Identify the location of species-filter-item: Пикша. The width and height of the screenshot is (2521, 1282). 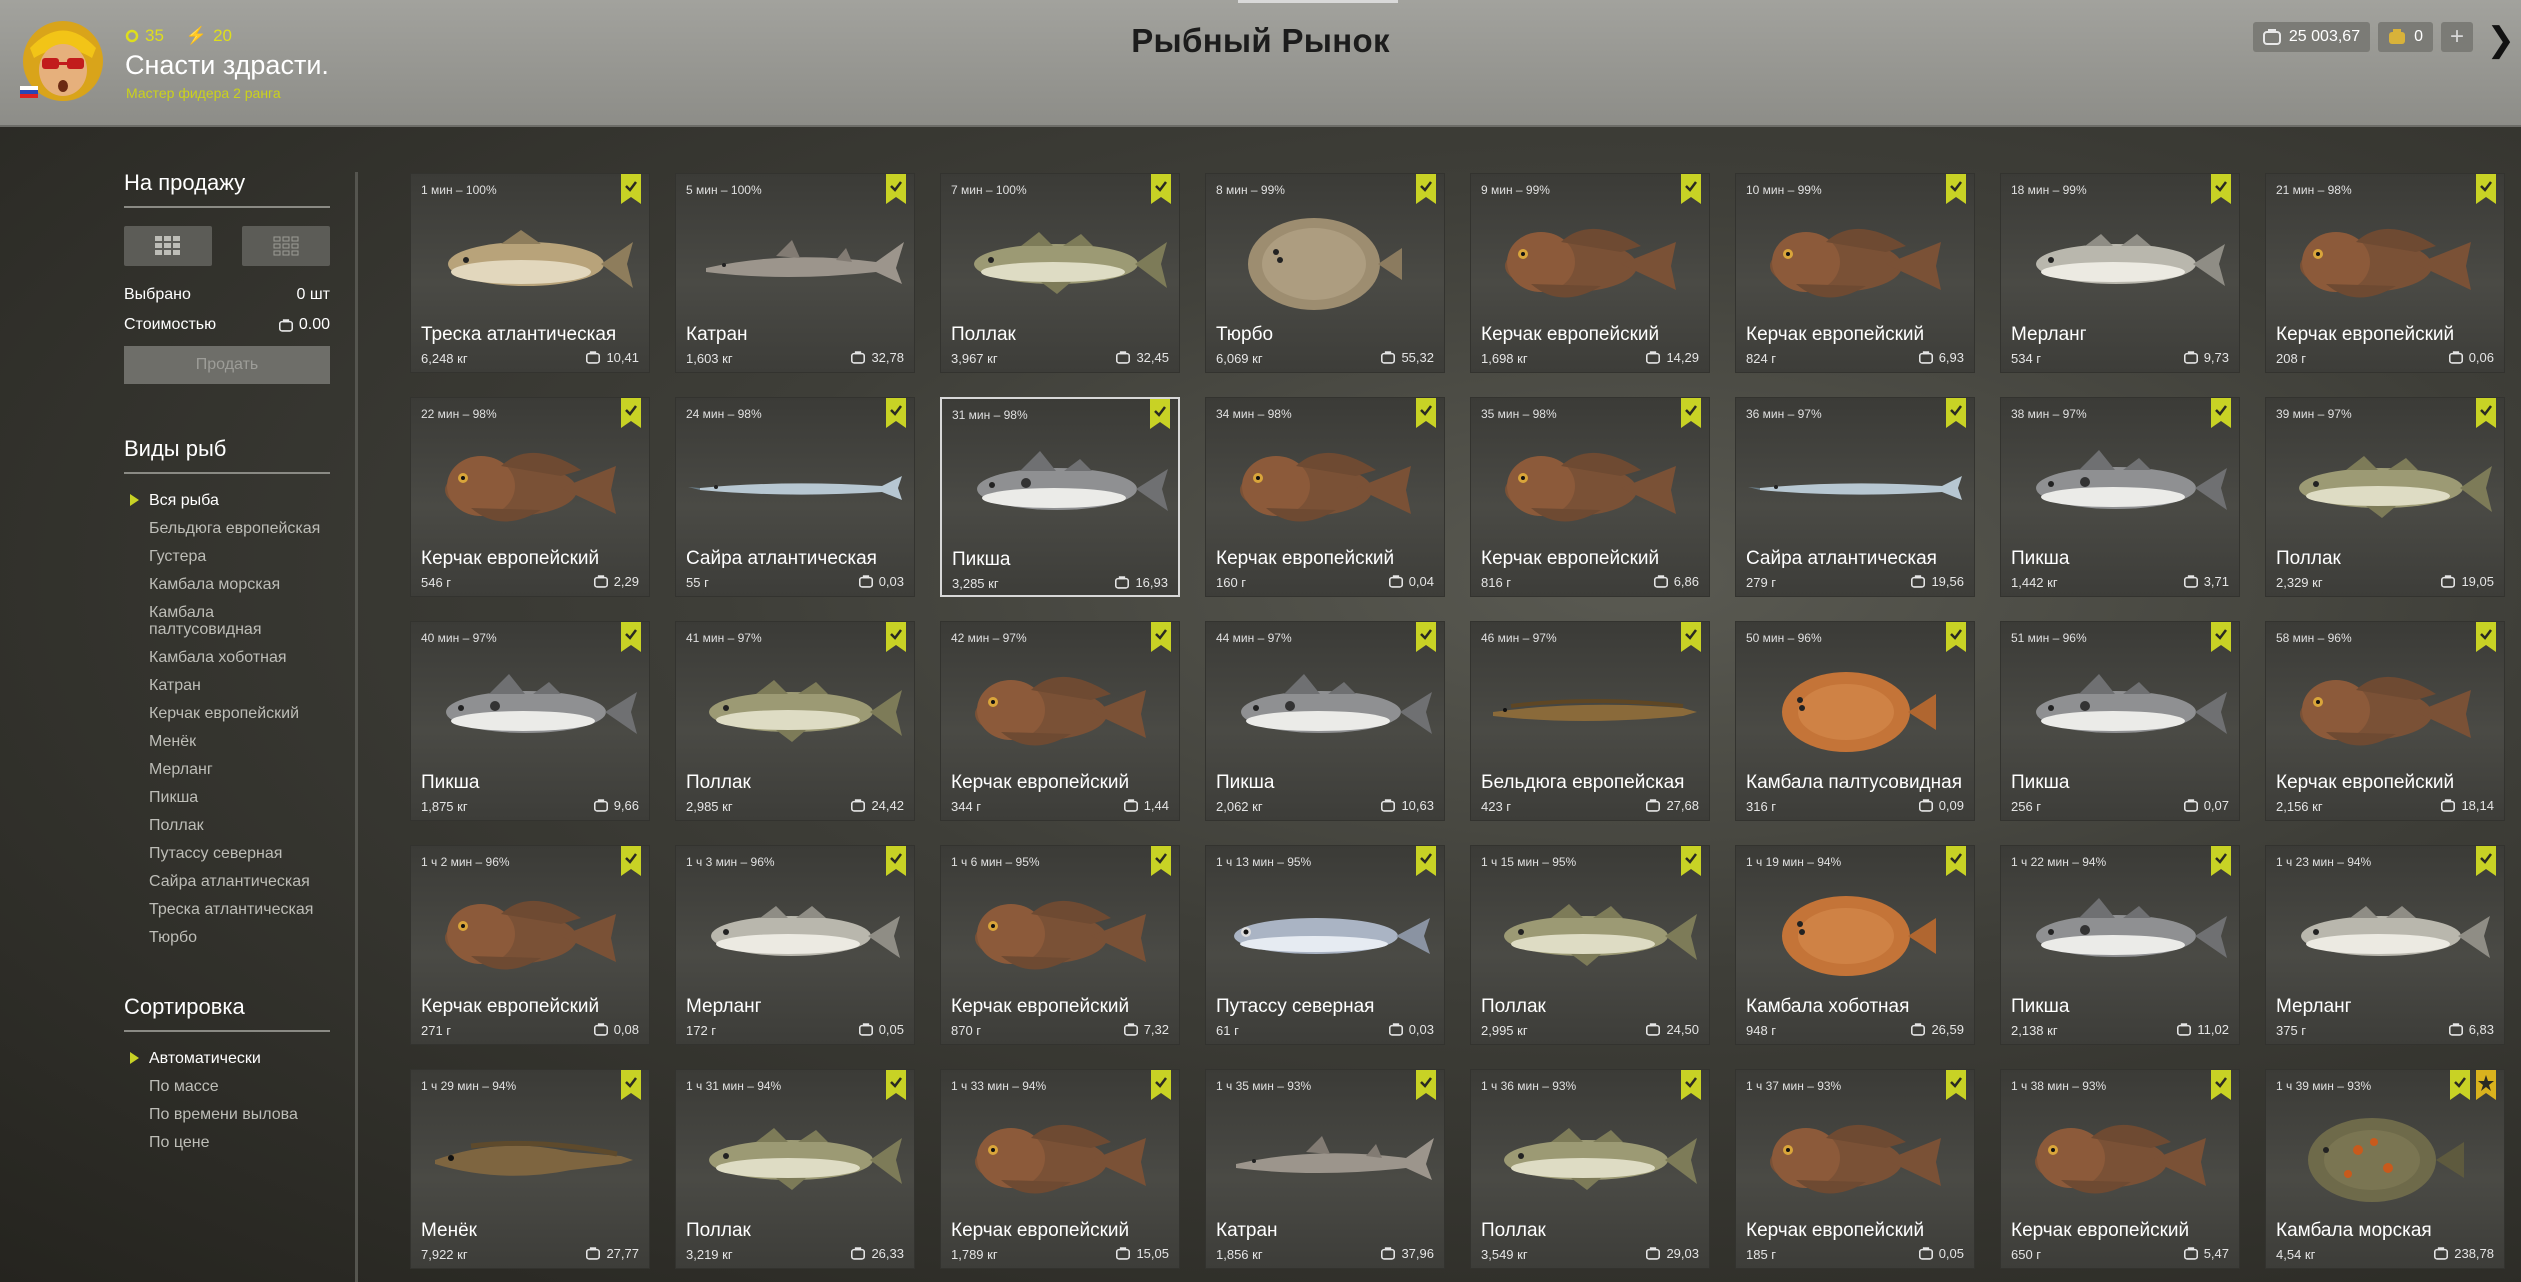
(227, 797).